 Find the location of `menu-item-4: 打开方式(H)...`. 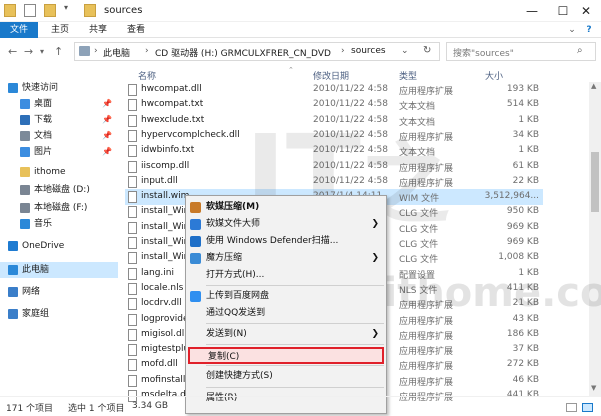

menu-item-4: 打开方式(H)... is located at coordinates (286, 275).